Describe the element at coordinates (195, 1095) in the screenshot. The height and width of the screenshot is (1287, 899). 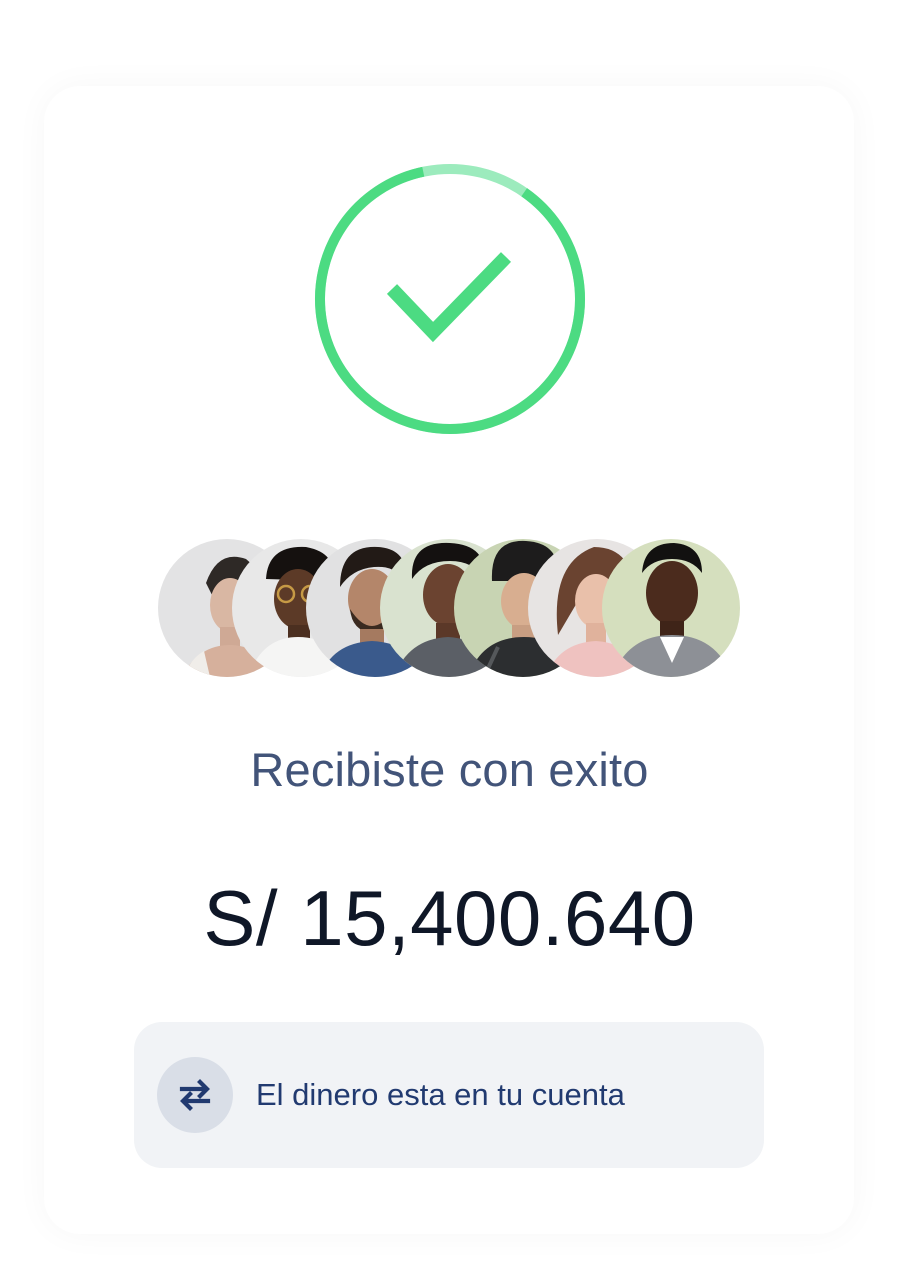
I see `transfer-arrows-icon` at that location.